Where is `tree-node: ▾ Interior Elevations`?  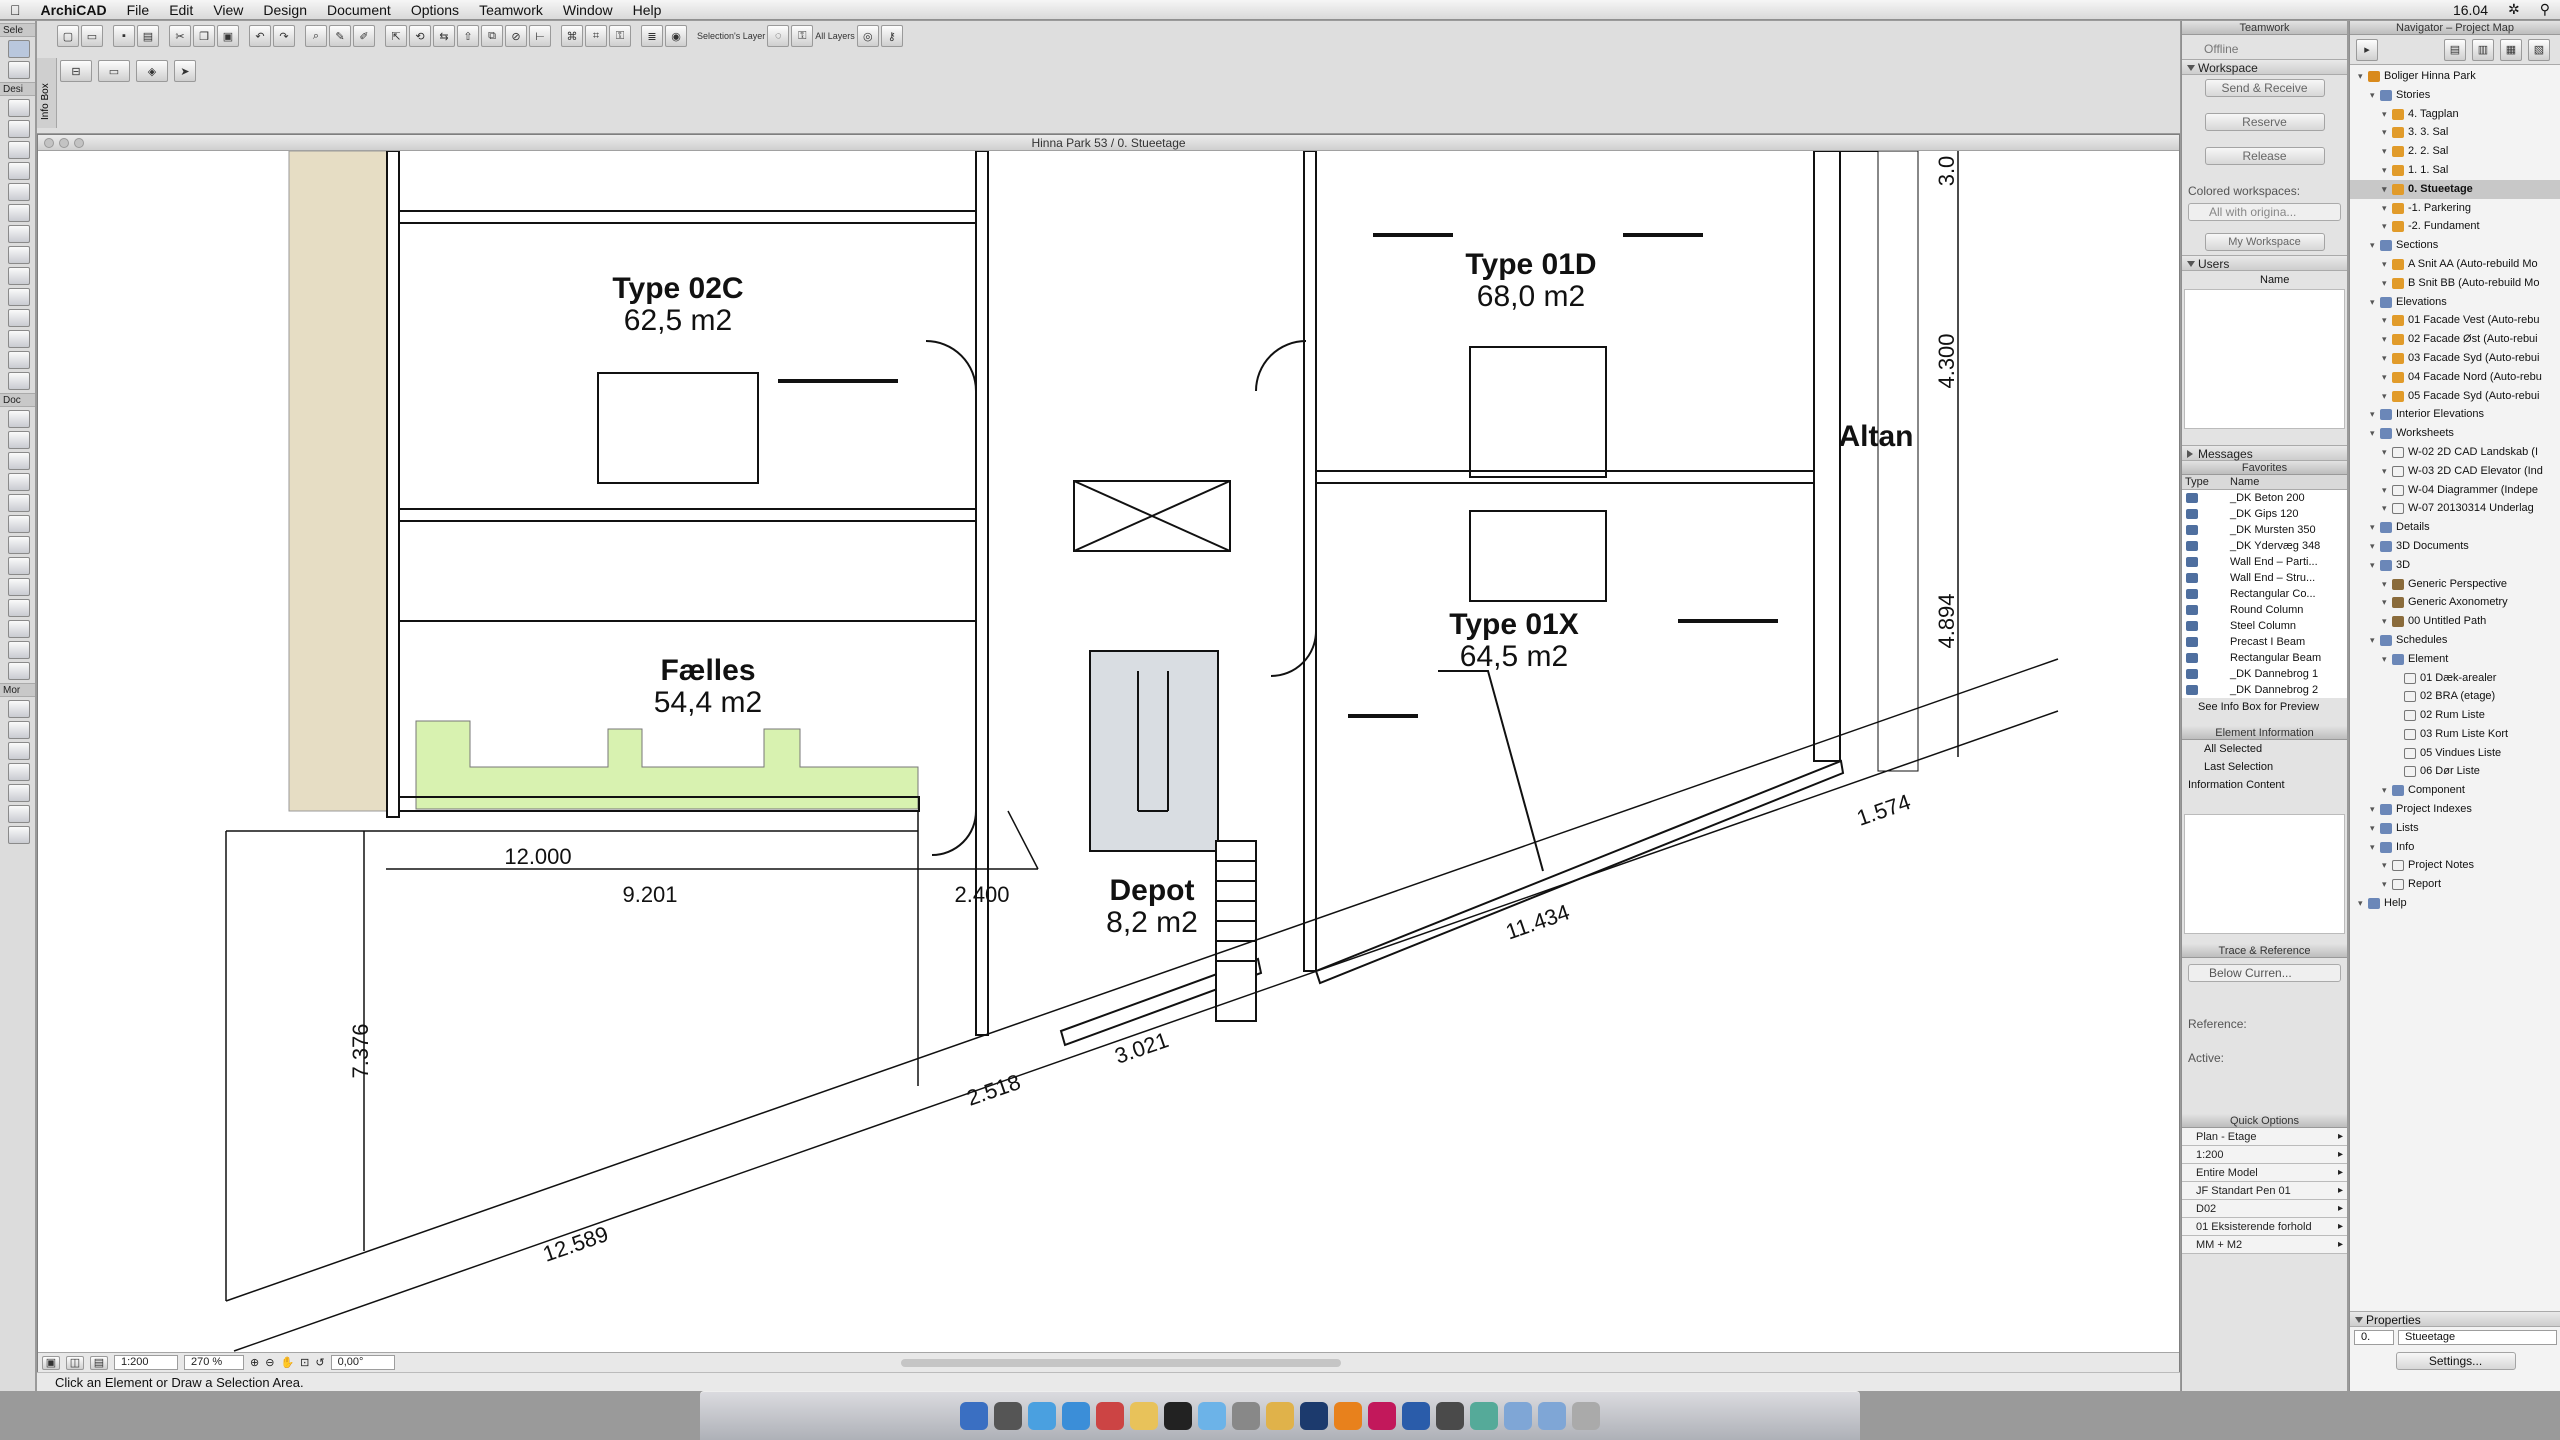 tree-node: ▾ Interior Elevations is located at coordinates (2455, 414).